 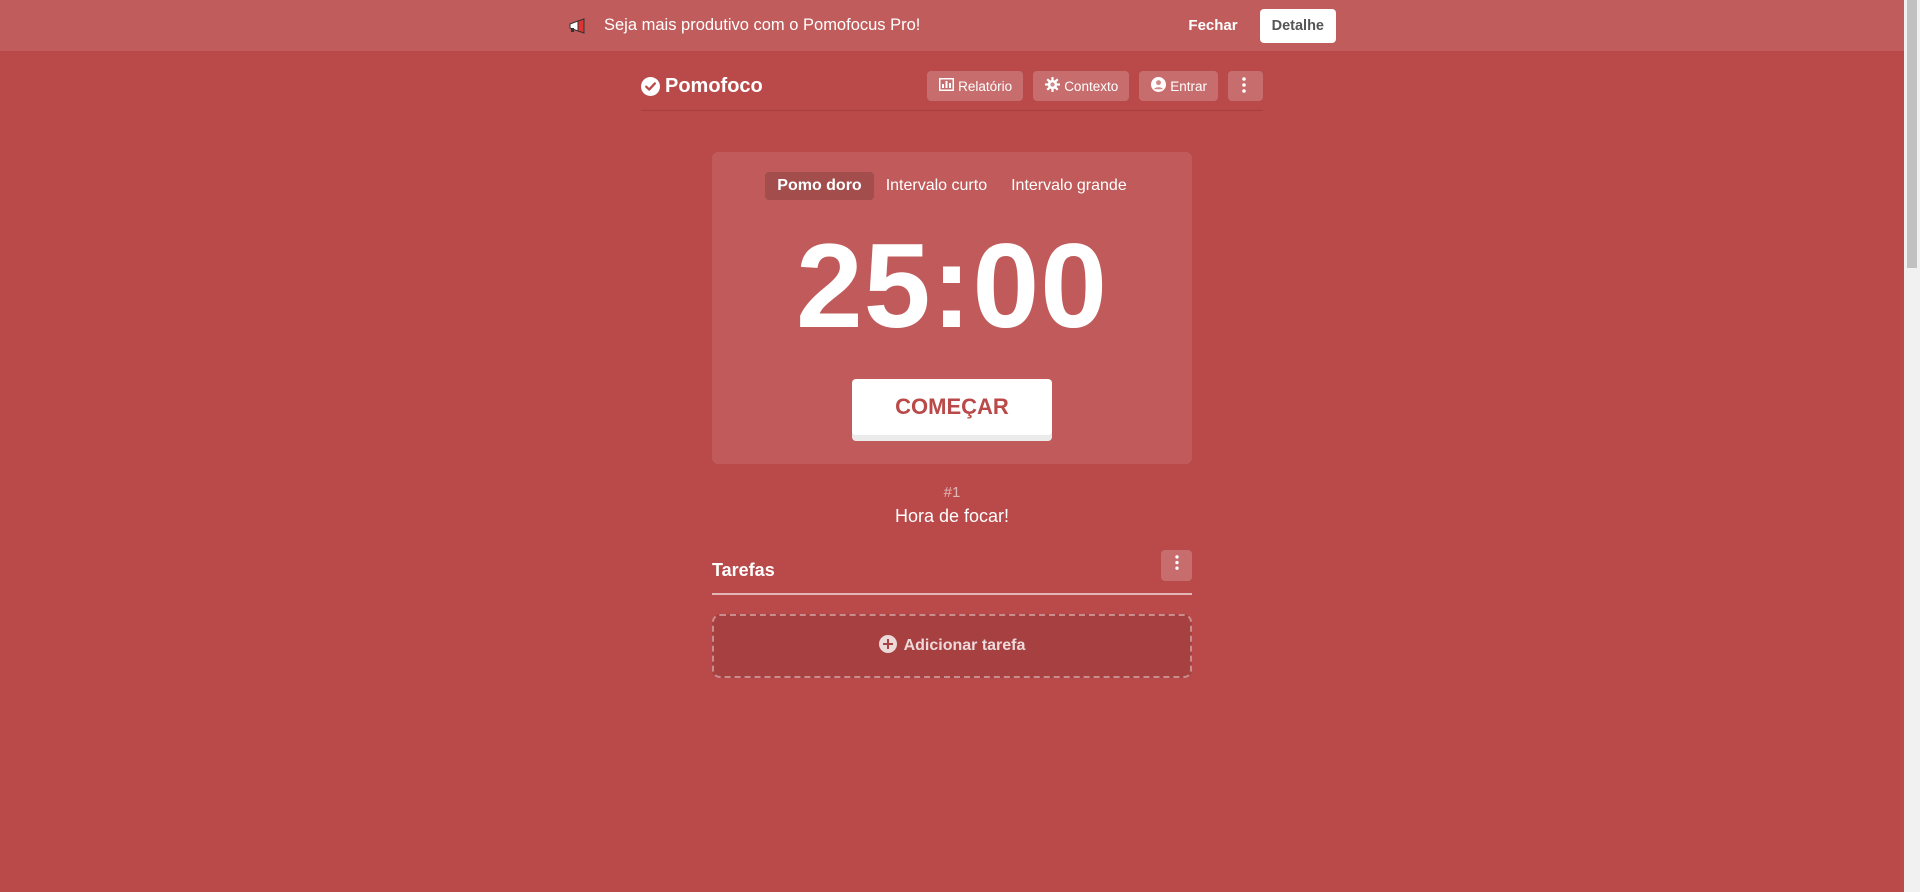 I want to click on megaphone-icon, so click(x=578, y=25).